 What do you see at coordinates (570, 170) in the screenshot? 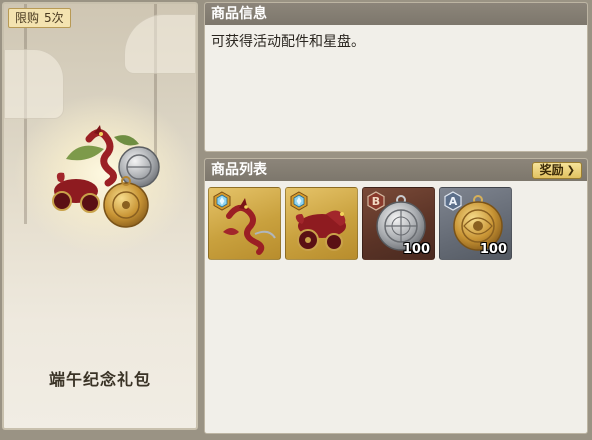
I see `chevron-right-icon: ❯` at bounding box center [570, 170].